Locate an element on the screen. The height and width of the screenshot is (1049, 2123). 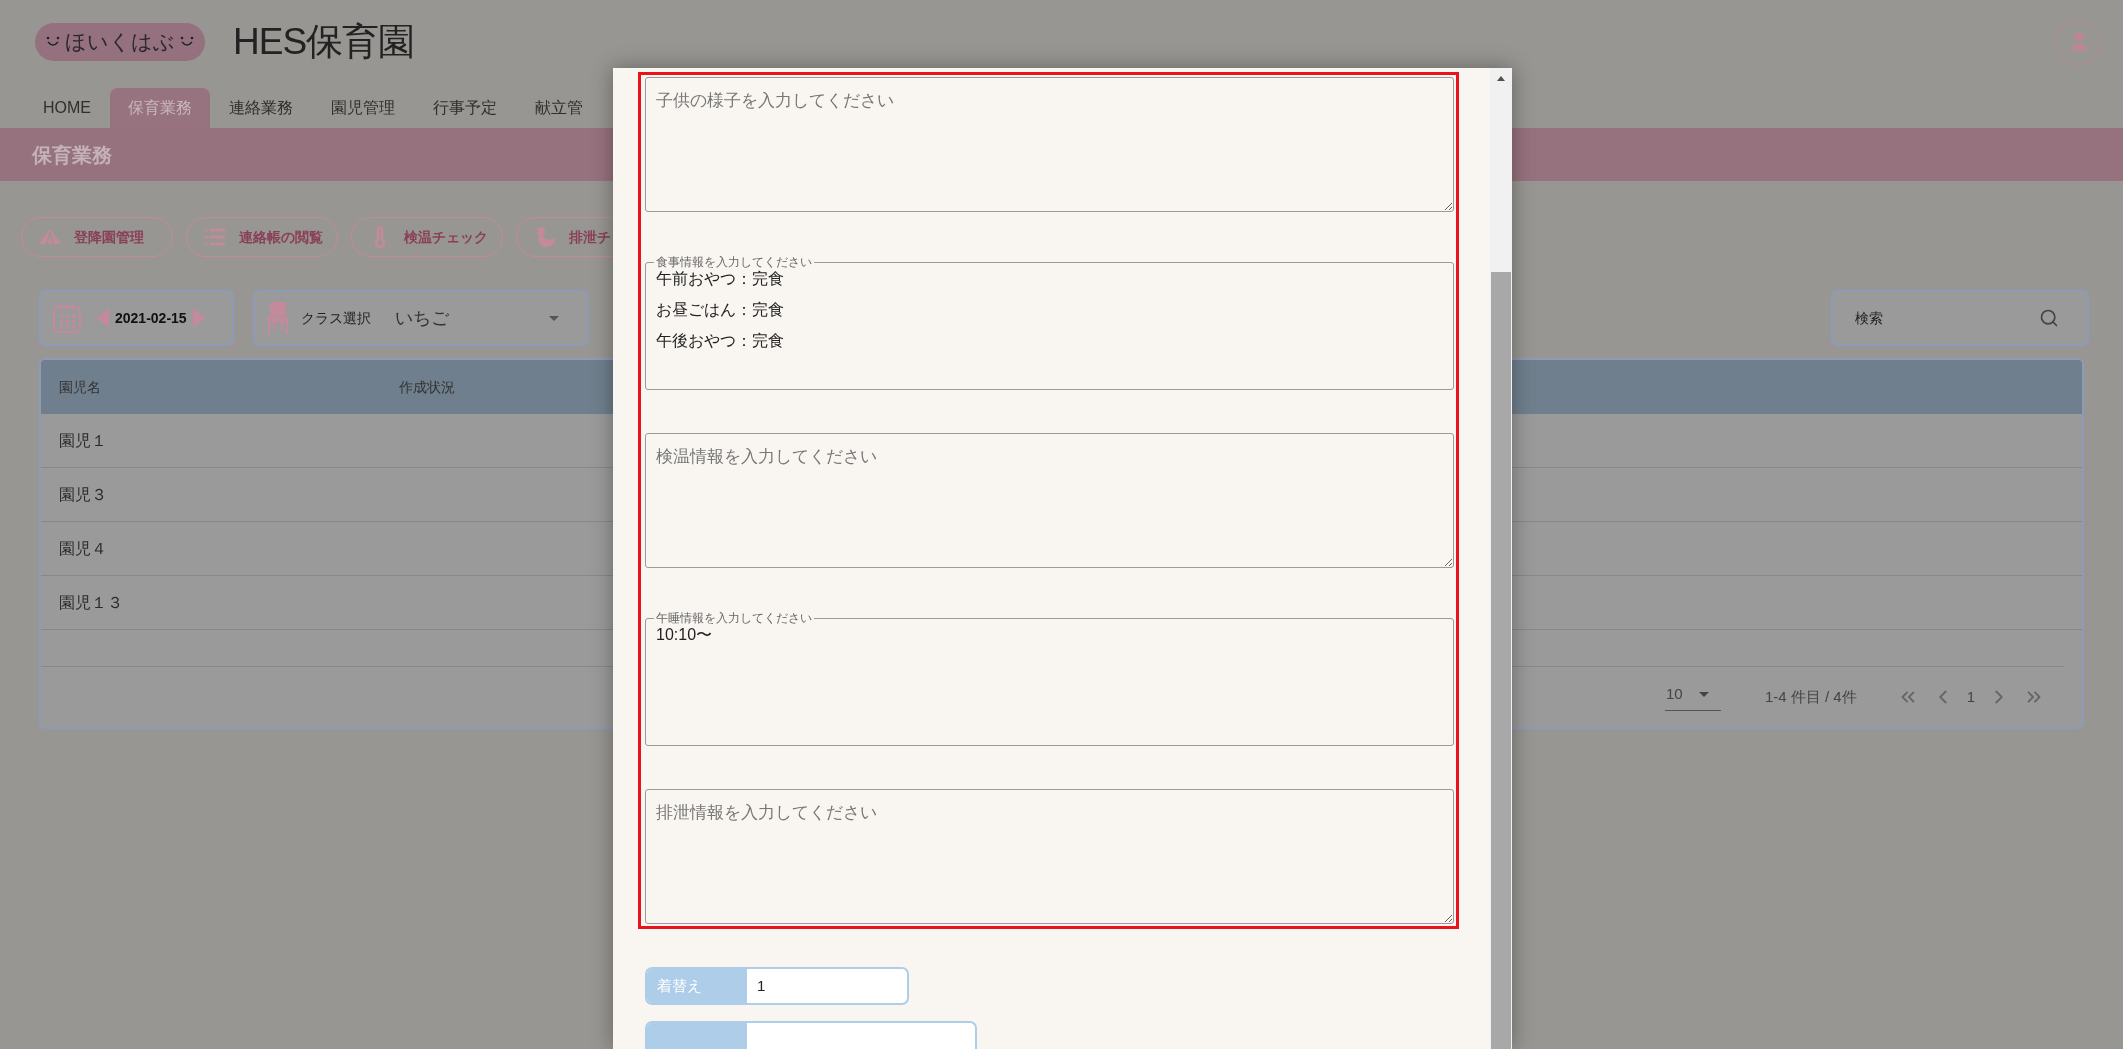
table-cell-text: 園児４ is located at coordinates (82, 548).